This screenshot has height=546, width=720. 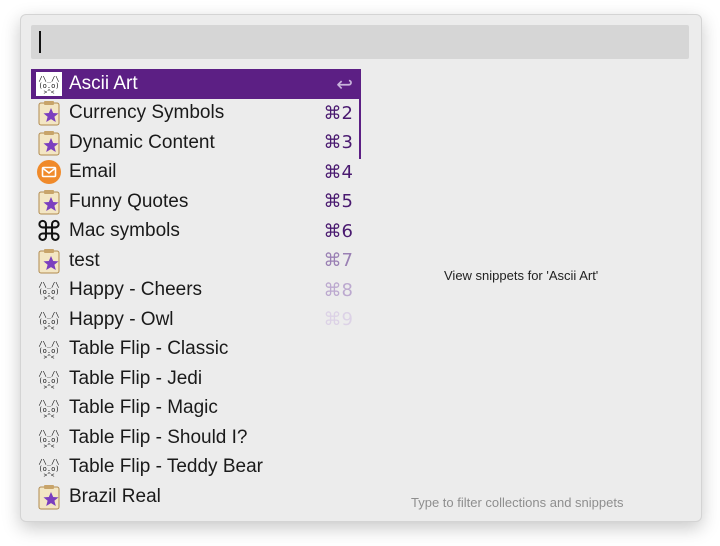 I want to click on list-item: /\_/\ (o.o) >^< Table Flip - Teddy Bear, so click(x=196, y=468).